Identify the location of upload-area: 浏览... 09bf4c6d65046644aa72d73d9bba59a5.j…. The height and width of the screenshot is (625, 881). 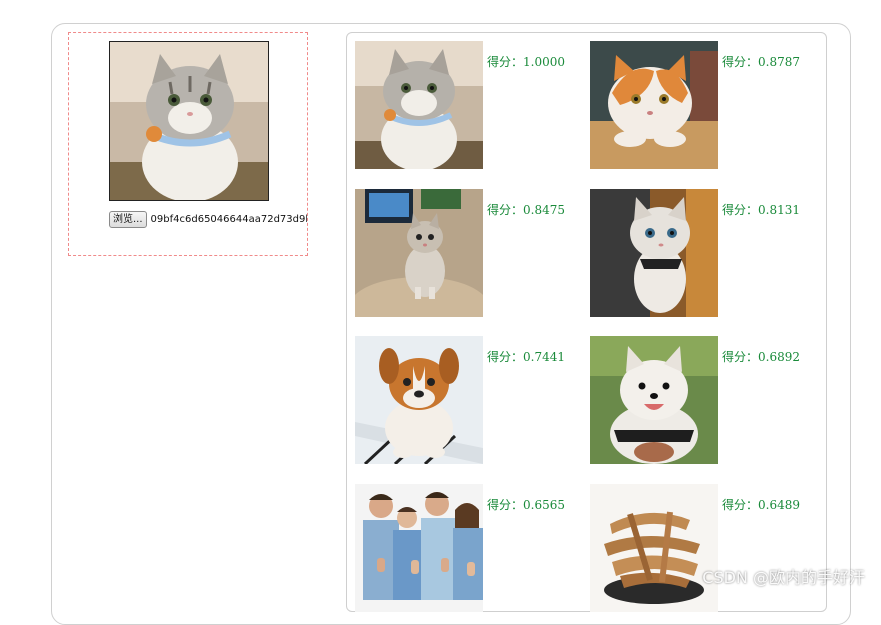
(188, 144).